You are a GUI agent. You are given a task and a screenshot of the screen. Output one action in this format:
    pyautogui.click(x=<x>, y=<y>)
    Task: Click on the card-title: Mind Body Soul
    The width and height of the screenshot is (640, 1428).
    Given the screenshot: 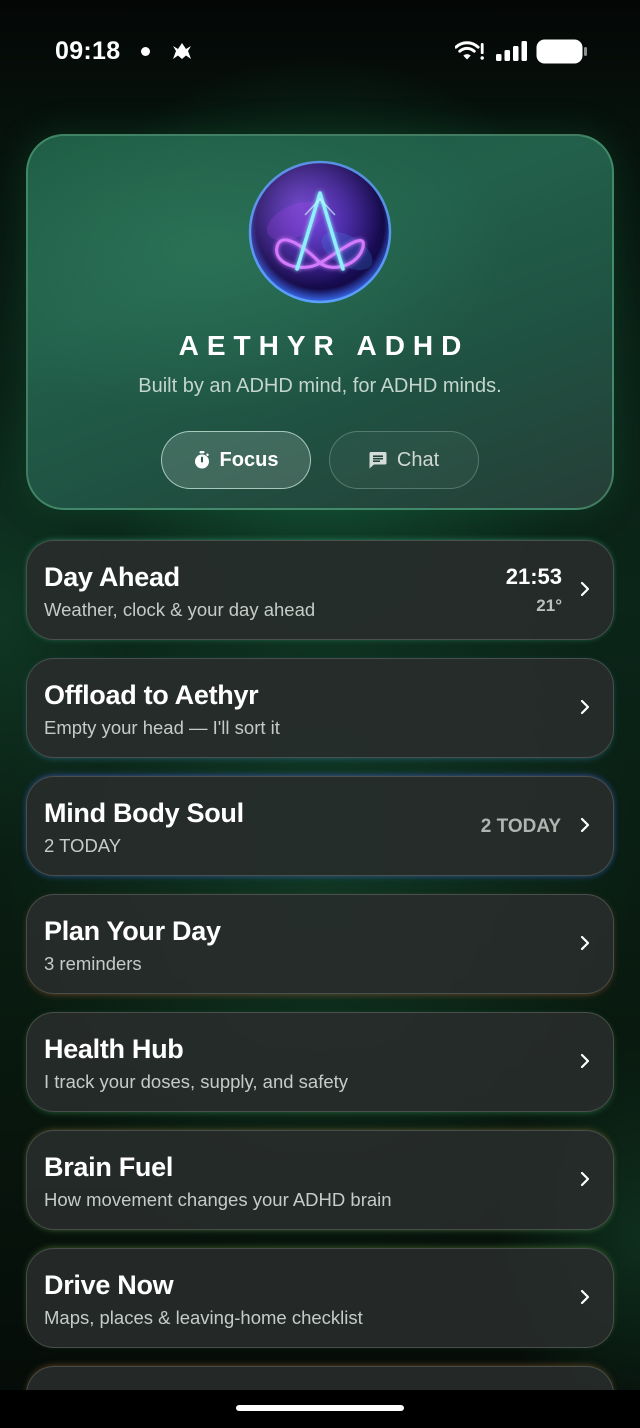 What is the action you would take?
    pyautogui.click(x=144, y=813)
    